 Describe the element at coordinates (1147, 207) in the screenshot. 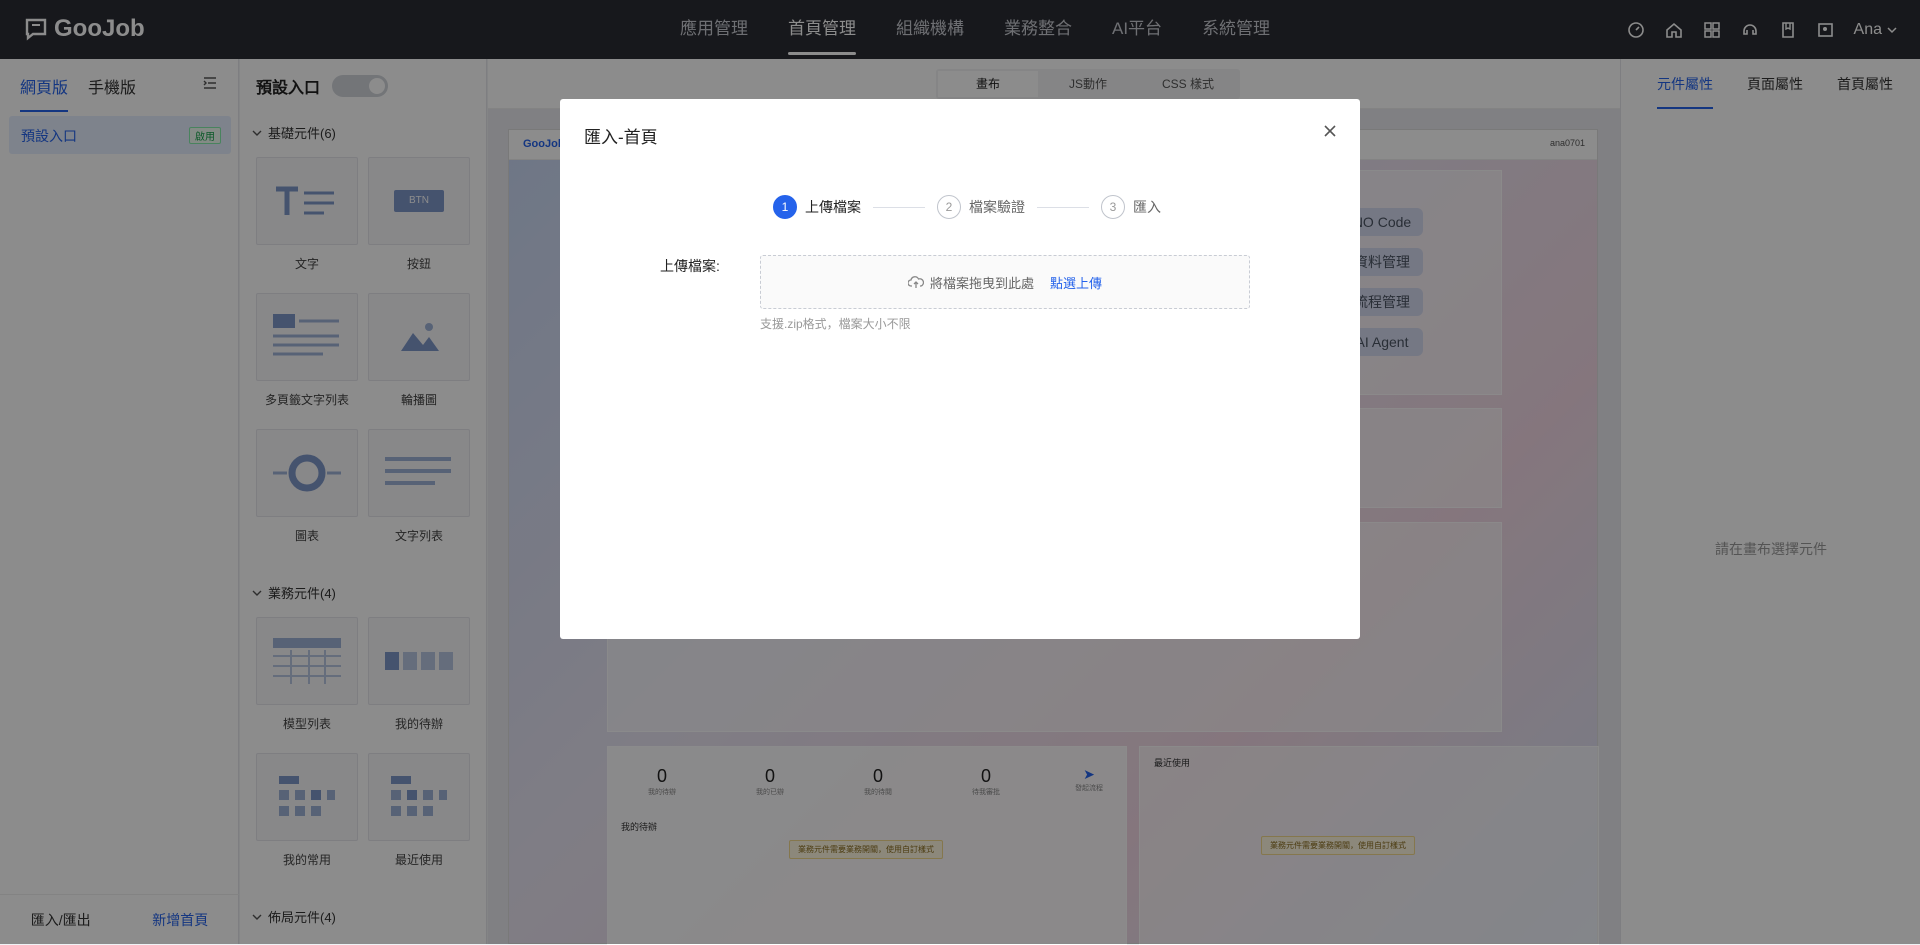

I see `step-label: 匯入` at that location.